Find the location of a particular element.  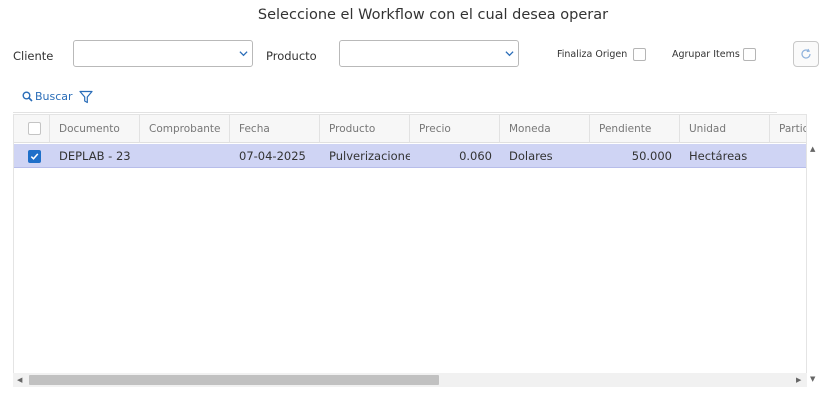

cell-unidad: Hectáreas is located at coordinates (718, 156).